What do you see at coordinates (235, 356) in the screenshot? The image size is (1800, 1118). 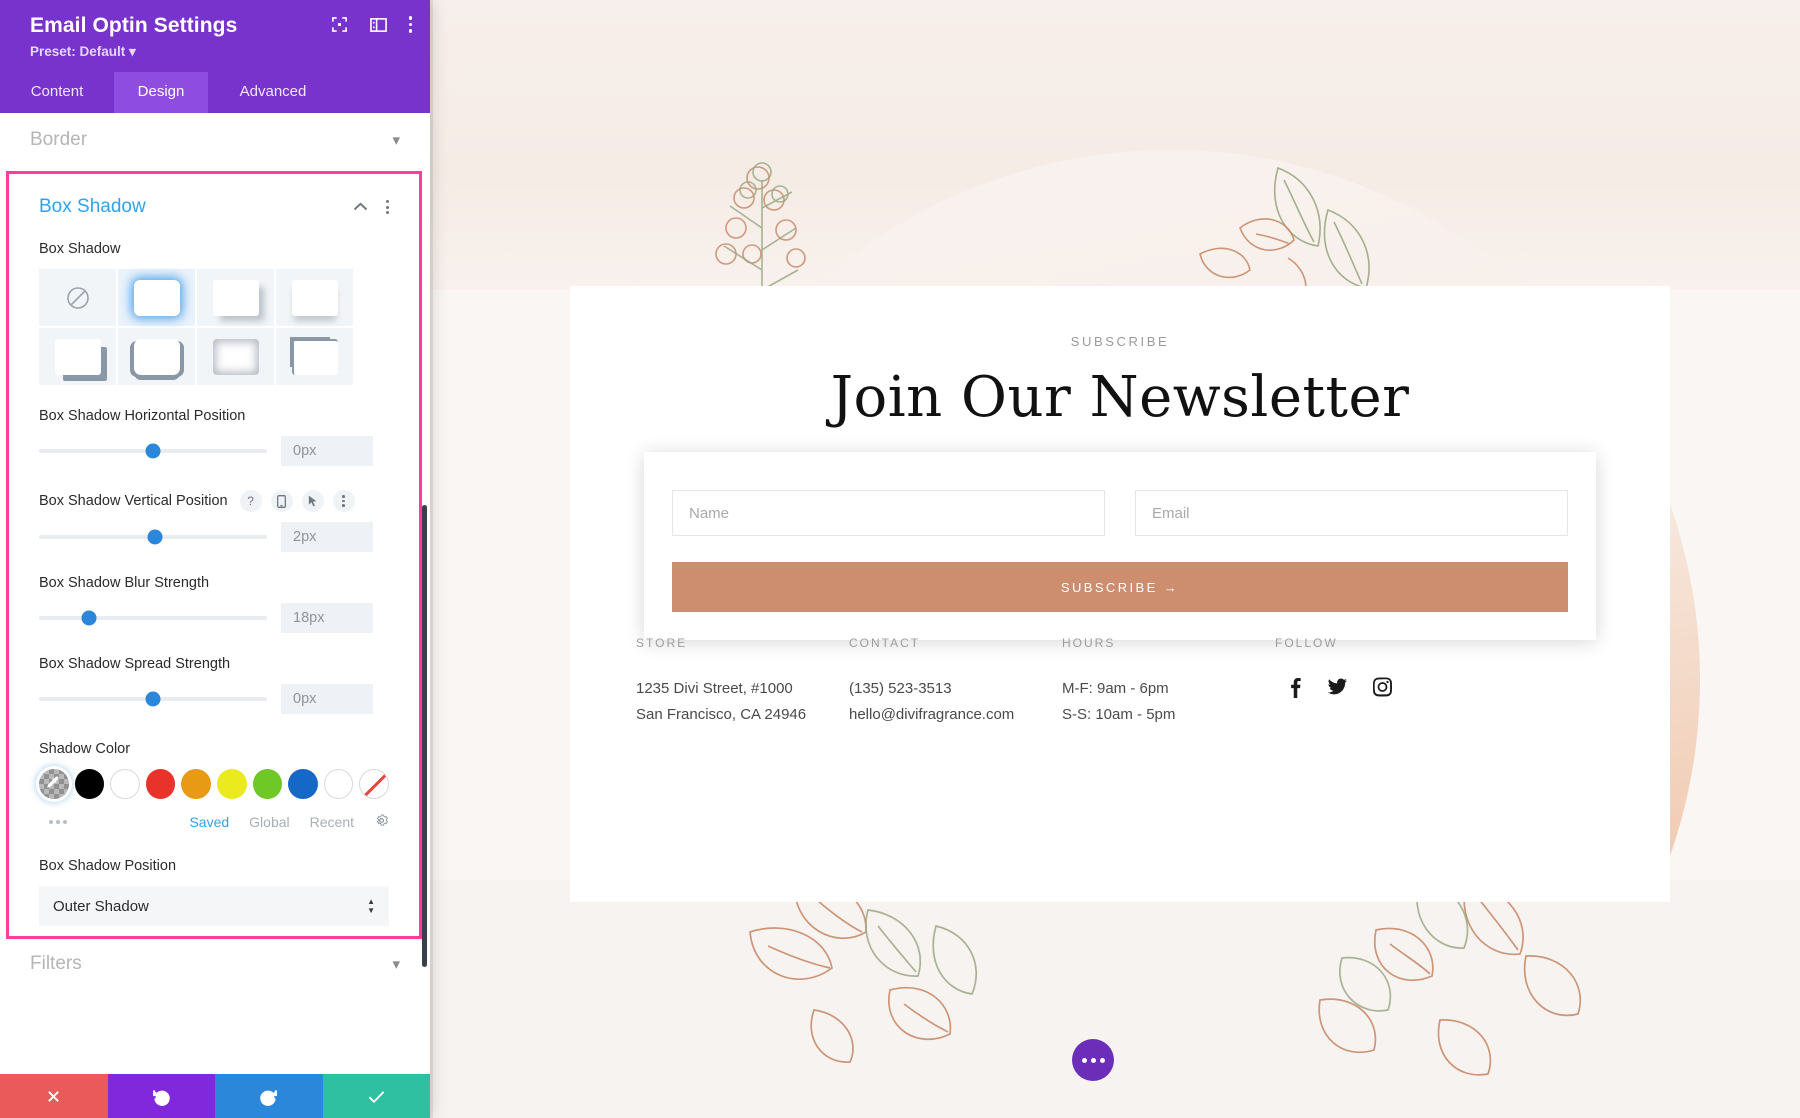 I see `preset-inset` at bounding box center [235, 356].